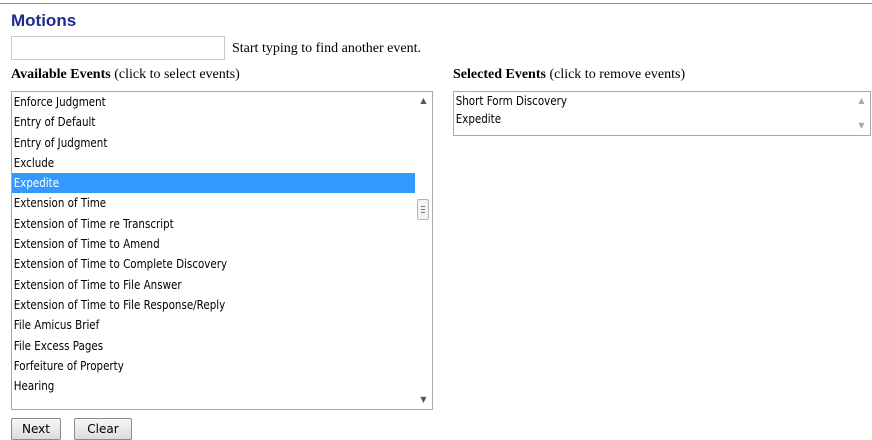 This screenshot has height=440, width=872. I want to click on available-event-label: Extension of Time, so click(60, 203).